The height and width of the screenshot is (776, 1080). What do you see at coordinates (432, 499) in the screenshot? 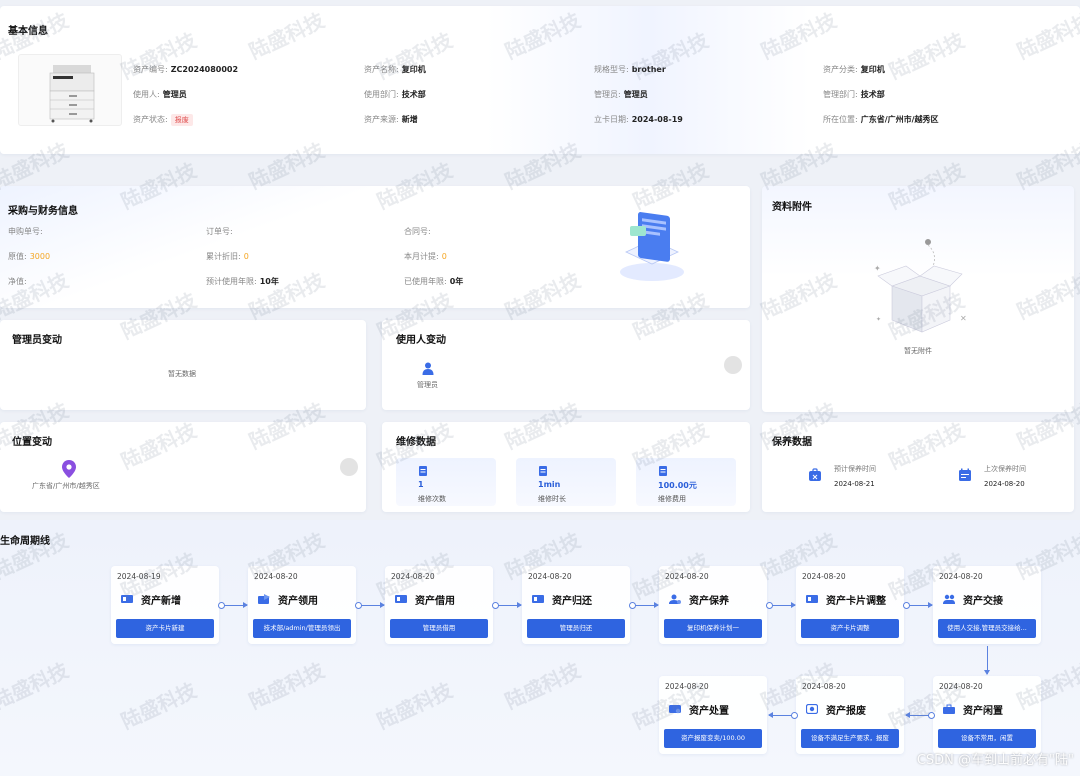
I see `repair-count-label: 维修次数` at bounding box center [432, 499].